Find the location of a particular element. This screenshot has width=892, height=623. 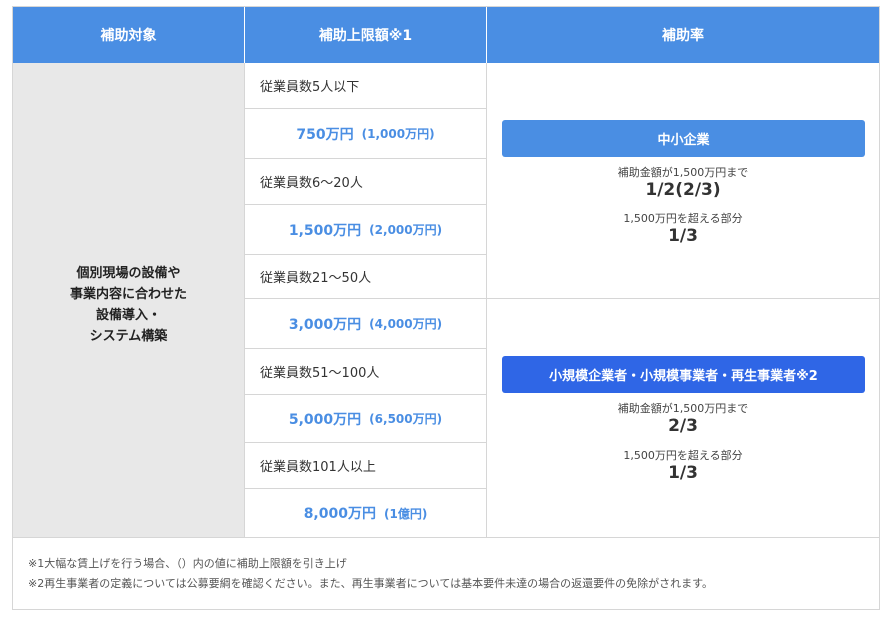

tier-amount-row: 750万円 (1,000万円) is located at coordinates (366, 134).